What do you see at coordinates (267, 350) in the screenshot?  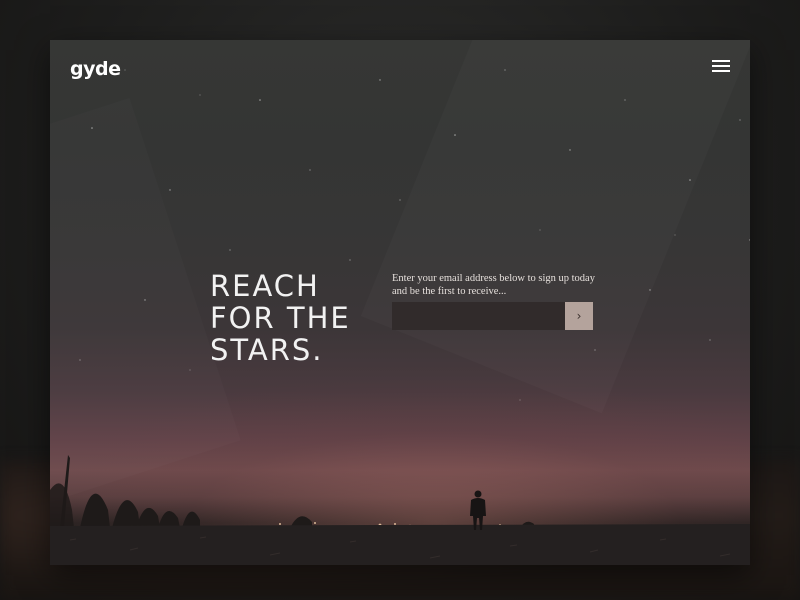 I see `headline-line: STARS.` at bounding box center [267, 350].